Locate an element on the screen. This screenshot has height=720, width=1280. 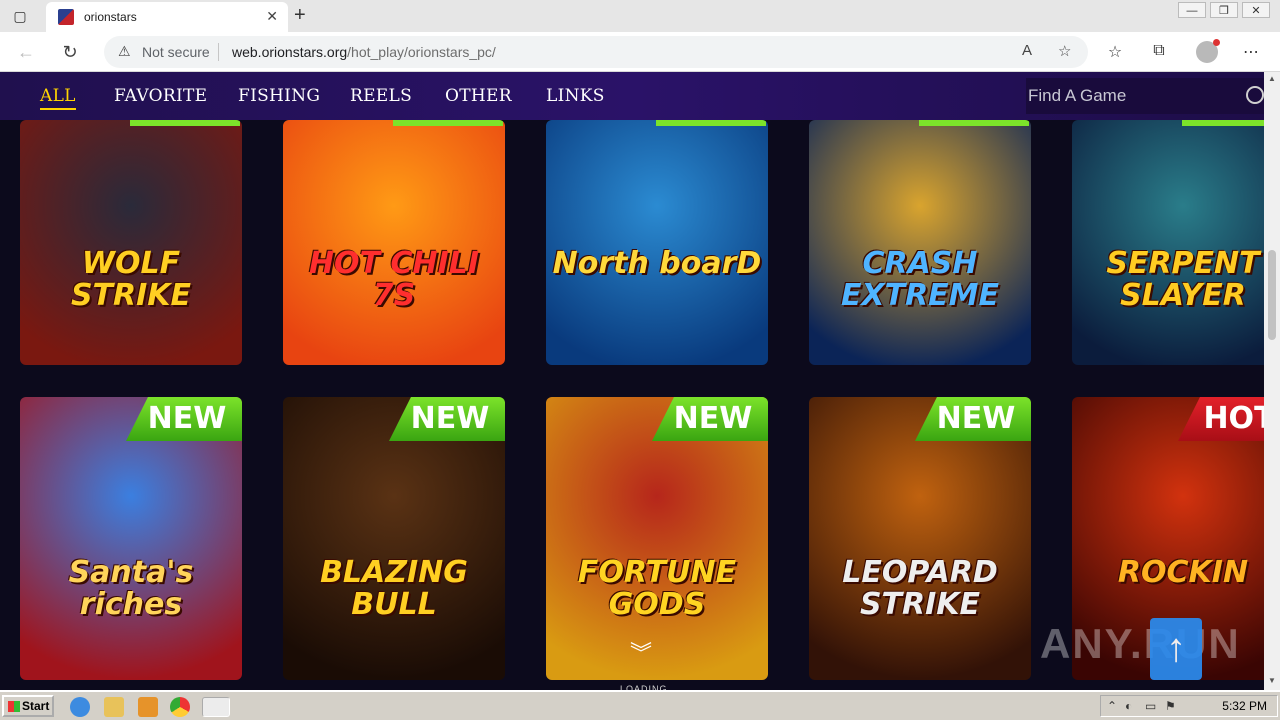
game-tile: SERPENT SLAYER is located at coordinates (1168, 242).